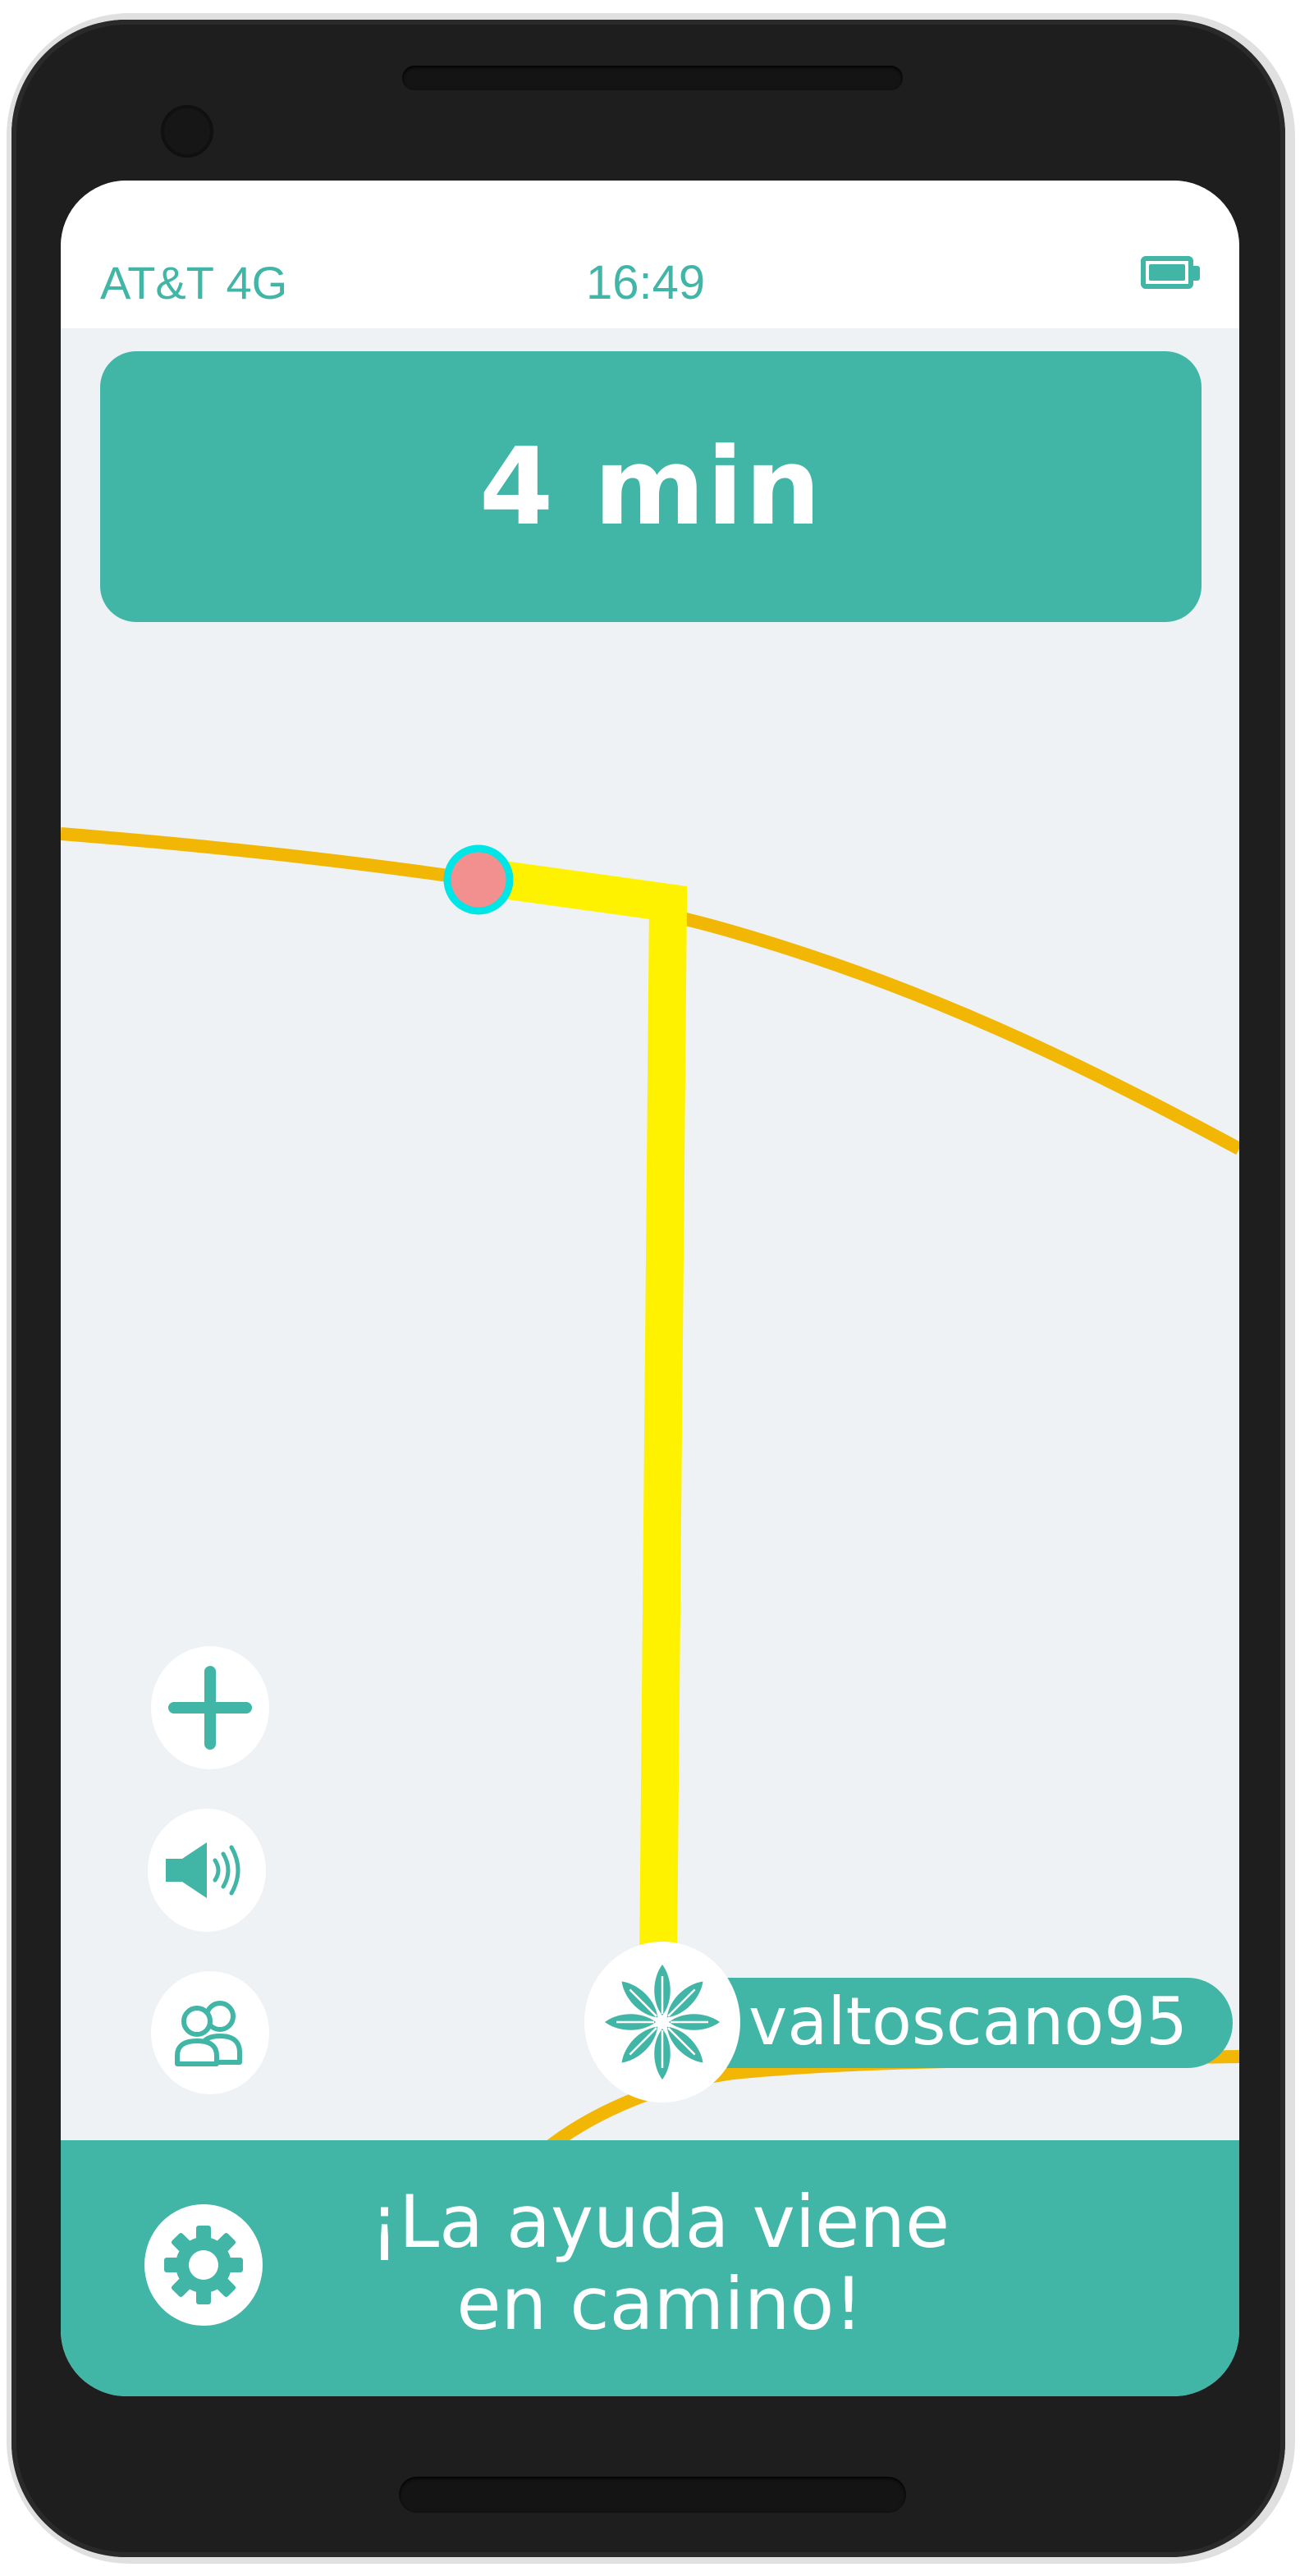 The image size is (1300, 2576). What do you see at coordinates (582, 1411) in the screenshot?
I see `route-path` at bounding box center [582, 1411].